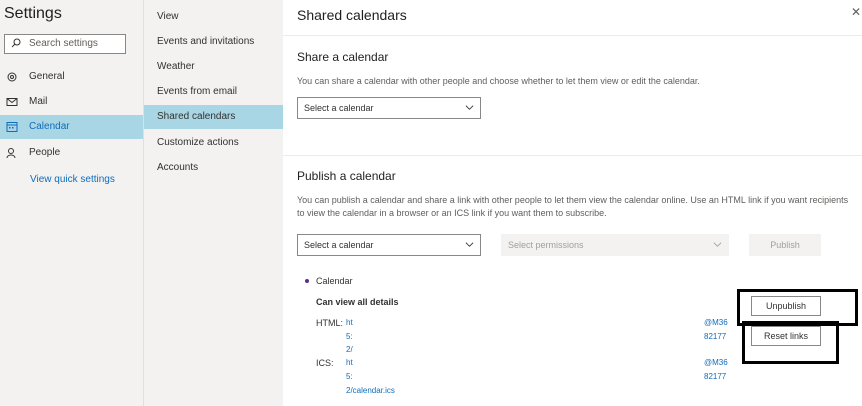 Image resolution: width=862 pixels, height=406 pixels. I want to click on gear-icon, so click(12, 77).